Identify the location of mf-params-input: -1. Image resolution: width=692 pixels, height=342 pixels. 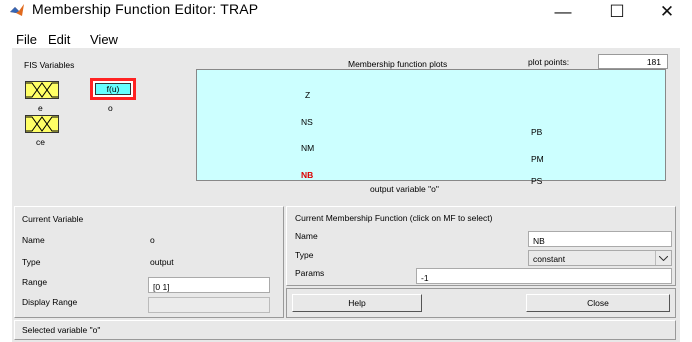
(544, 276).